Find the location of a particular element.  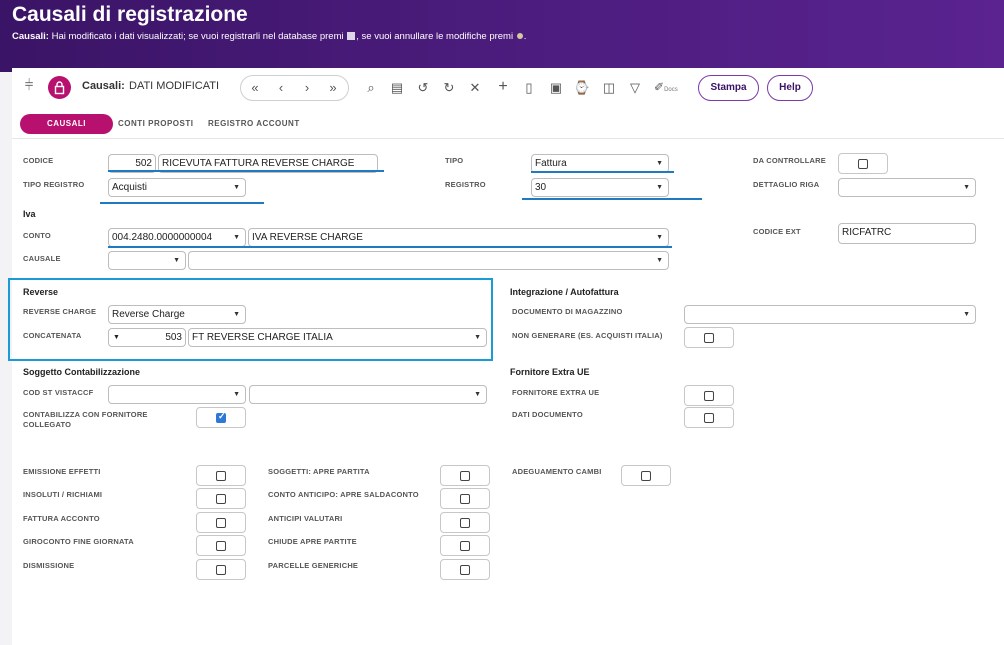

registro-select: 30 is located at coordinates (600, 187).